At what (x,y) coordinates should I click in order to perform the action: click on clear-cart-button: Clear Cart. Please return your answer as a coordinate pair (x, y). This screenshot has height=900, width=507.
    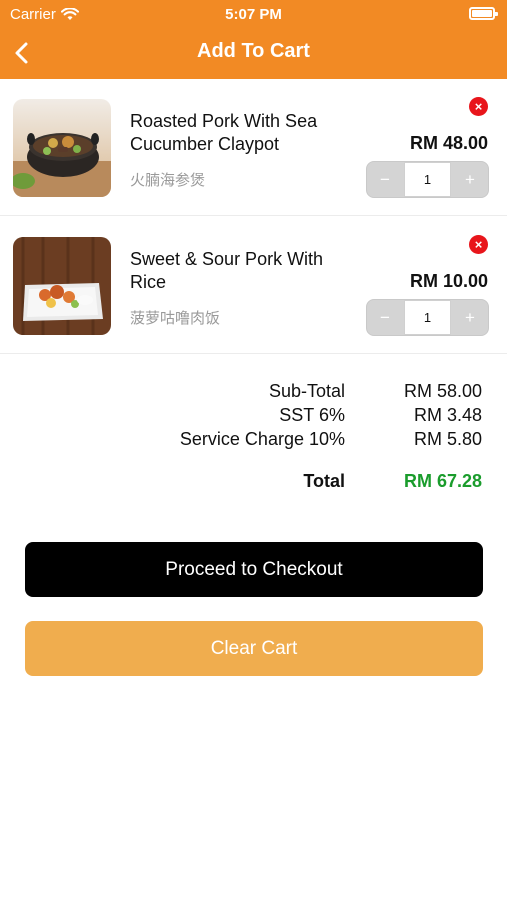
    Looking at the image, I should click on (254, 648).